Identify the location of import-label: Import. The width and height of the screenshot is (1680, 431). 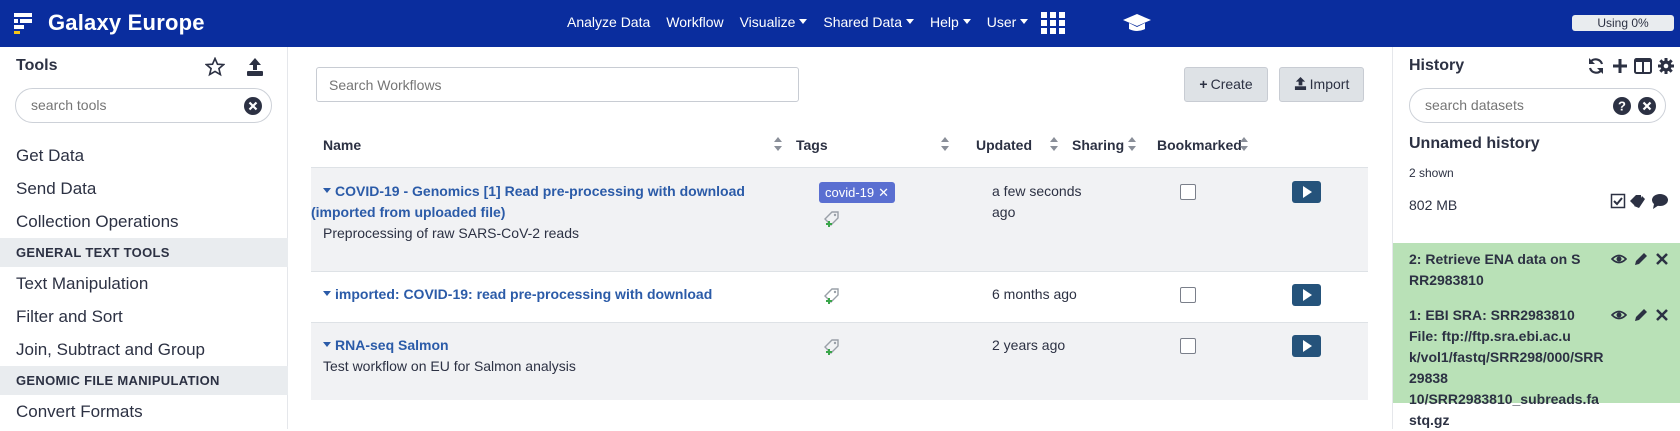
(1329, 84).